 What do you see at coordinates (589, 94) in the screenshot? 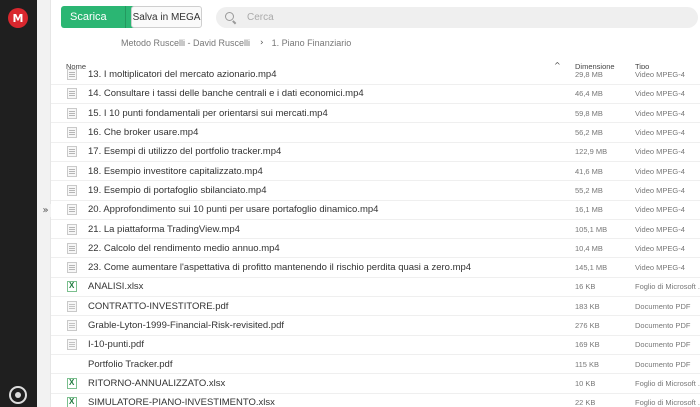
I see `file-size: 46,4 MB` at bounding box center [589, 94].